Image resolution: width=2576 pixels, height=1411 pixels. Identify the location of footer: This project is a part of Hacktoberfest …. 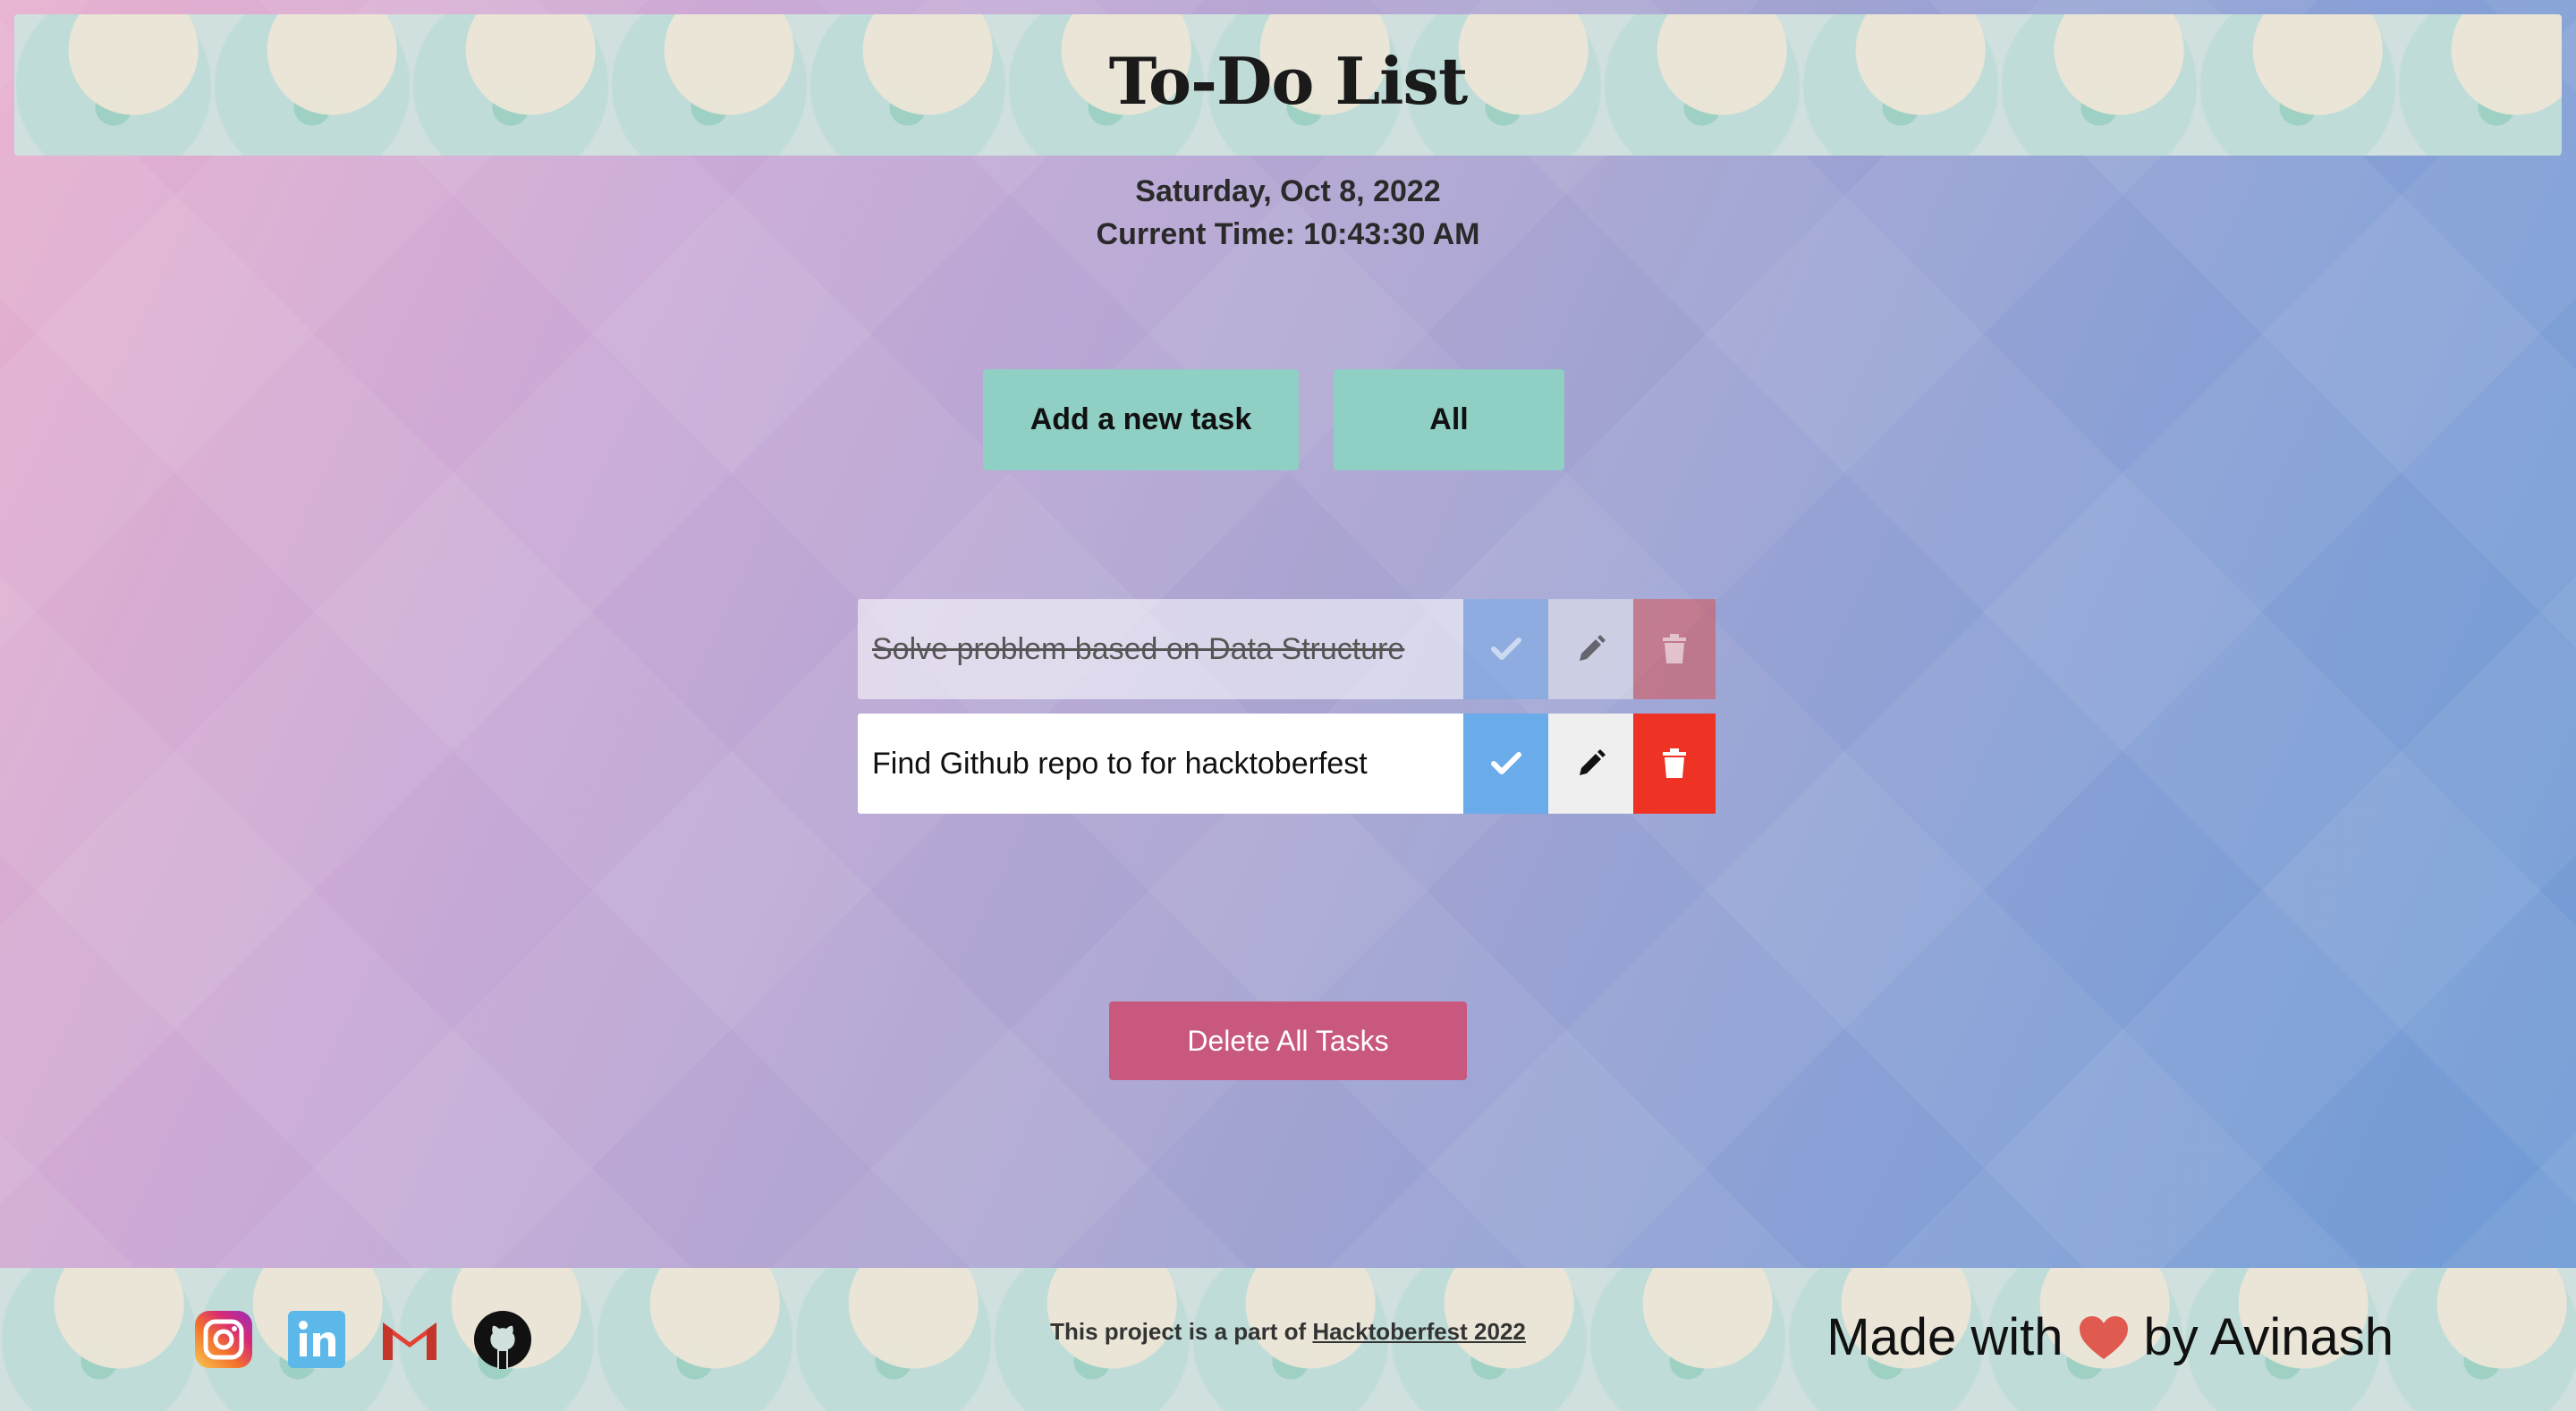
(1288, 1339).